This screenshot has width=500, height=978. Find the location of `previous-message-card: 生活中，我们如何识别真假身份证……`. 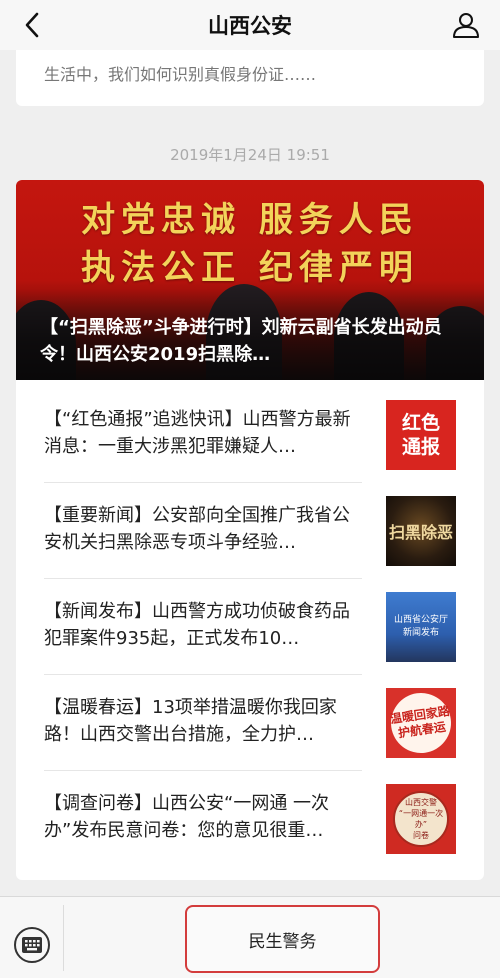

previous-message-card: 生活中，我们如何识别真假身份证…… is located at coordinates (250, 78).